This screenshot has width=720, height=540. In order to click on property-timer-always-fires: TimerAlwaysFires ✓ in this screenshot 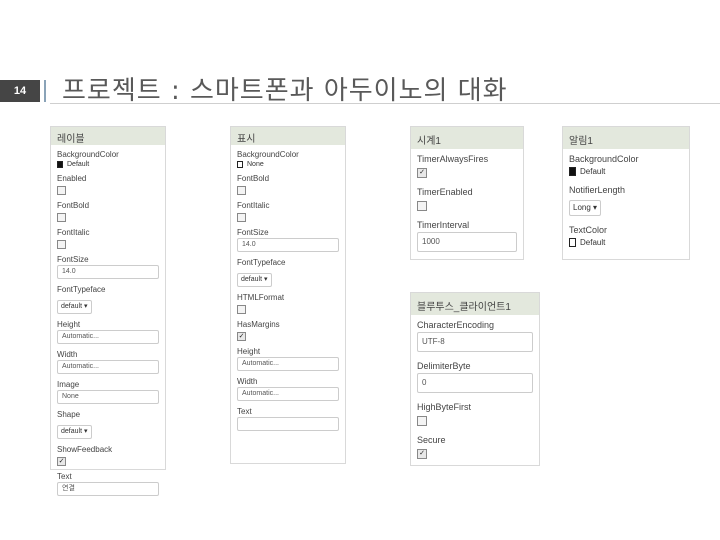, I will do `click(467, 165)`.